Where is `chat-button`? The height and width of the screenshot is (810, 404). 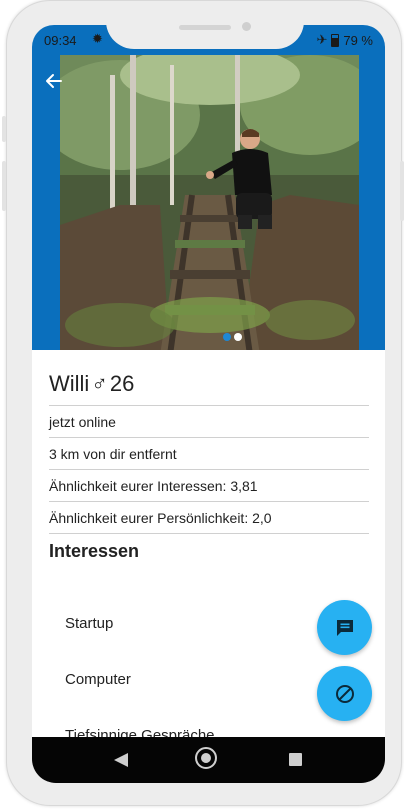
chat-button is located at coordinates (344, 627).